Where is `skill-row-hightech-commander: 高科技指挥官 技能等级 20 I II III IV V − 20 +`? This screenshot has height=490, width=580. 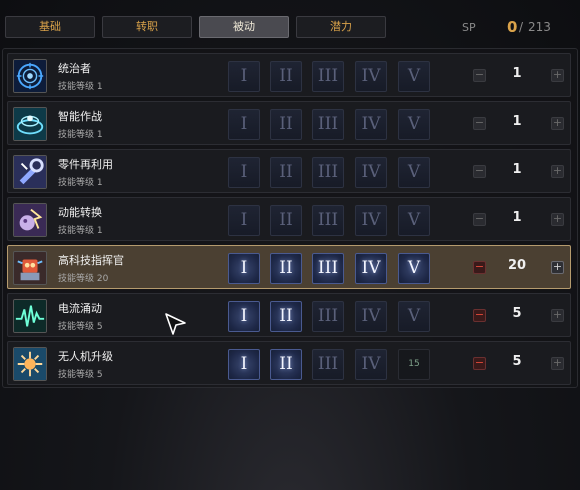
skill-row-hightech-commander: 高科技指挥官 技能等级 20 I II III IV V − 20 + is located at coordinates (289, 267).